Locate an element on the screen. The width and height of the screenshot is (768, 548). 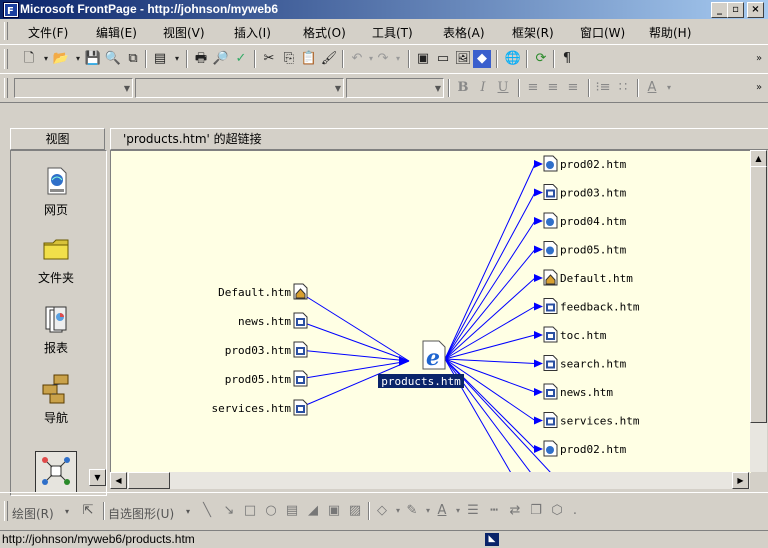
draw-menu-button: 绘图(R) is located at coordinates (33, 513).